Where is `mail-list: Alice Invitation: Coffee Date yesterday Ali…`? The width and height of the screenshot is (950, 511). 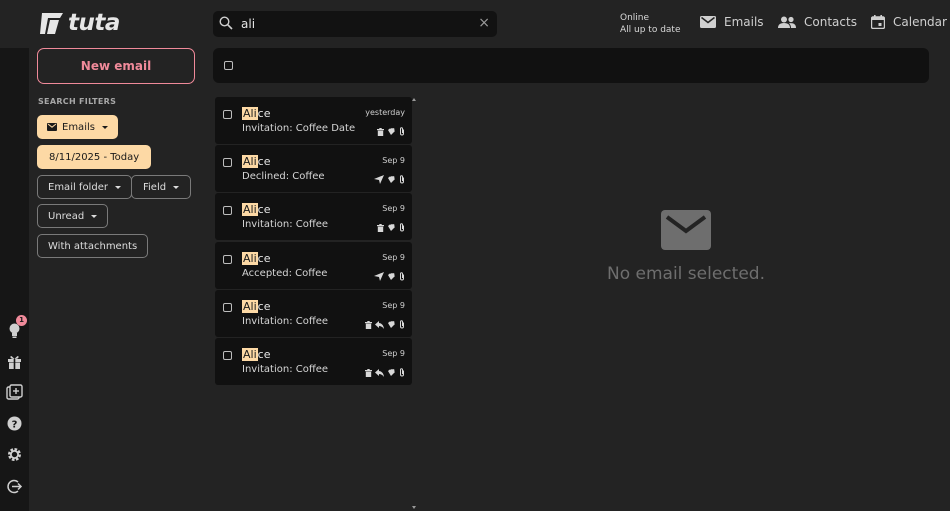 mail-list: Alice Invitation: Coffee Date yesterday Ali… is located at coordinates (313, 241).